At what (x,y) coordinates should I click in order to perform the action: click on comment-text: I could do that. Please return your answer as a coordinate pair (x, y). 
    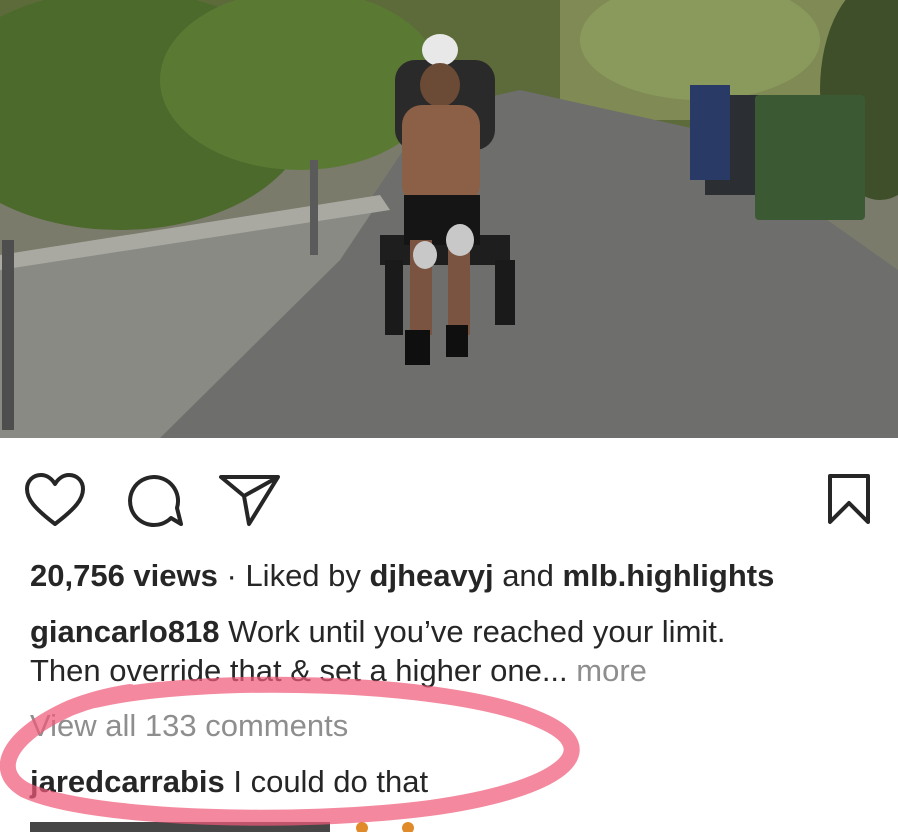
    Looking at the image, I should click on (326, 781).